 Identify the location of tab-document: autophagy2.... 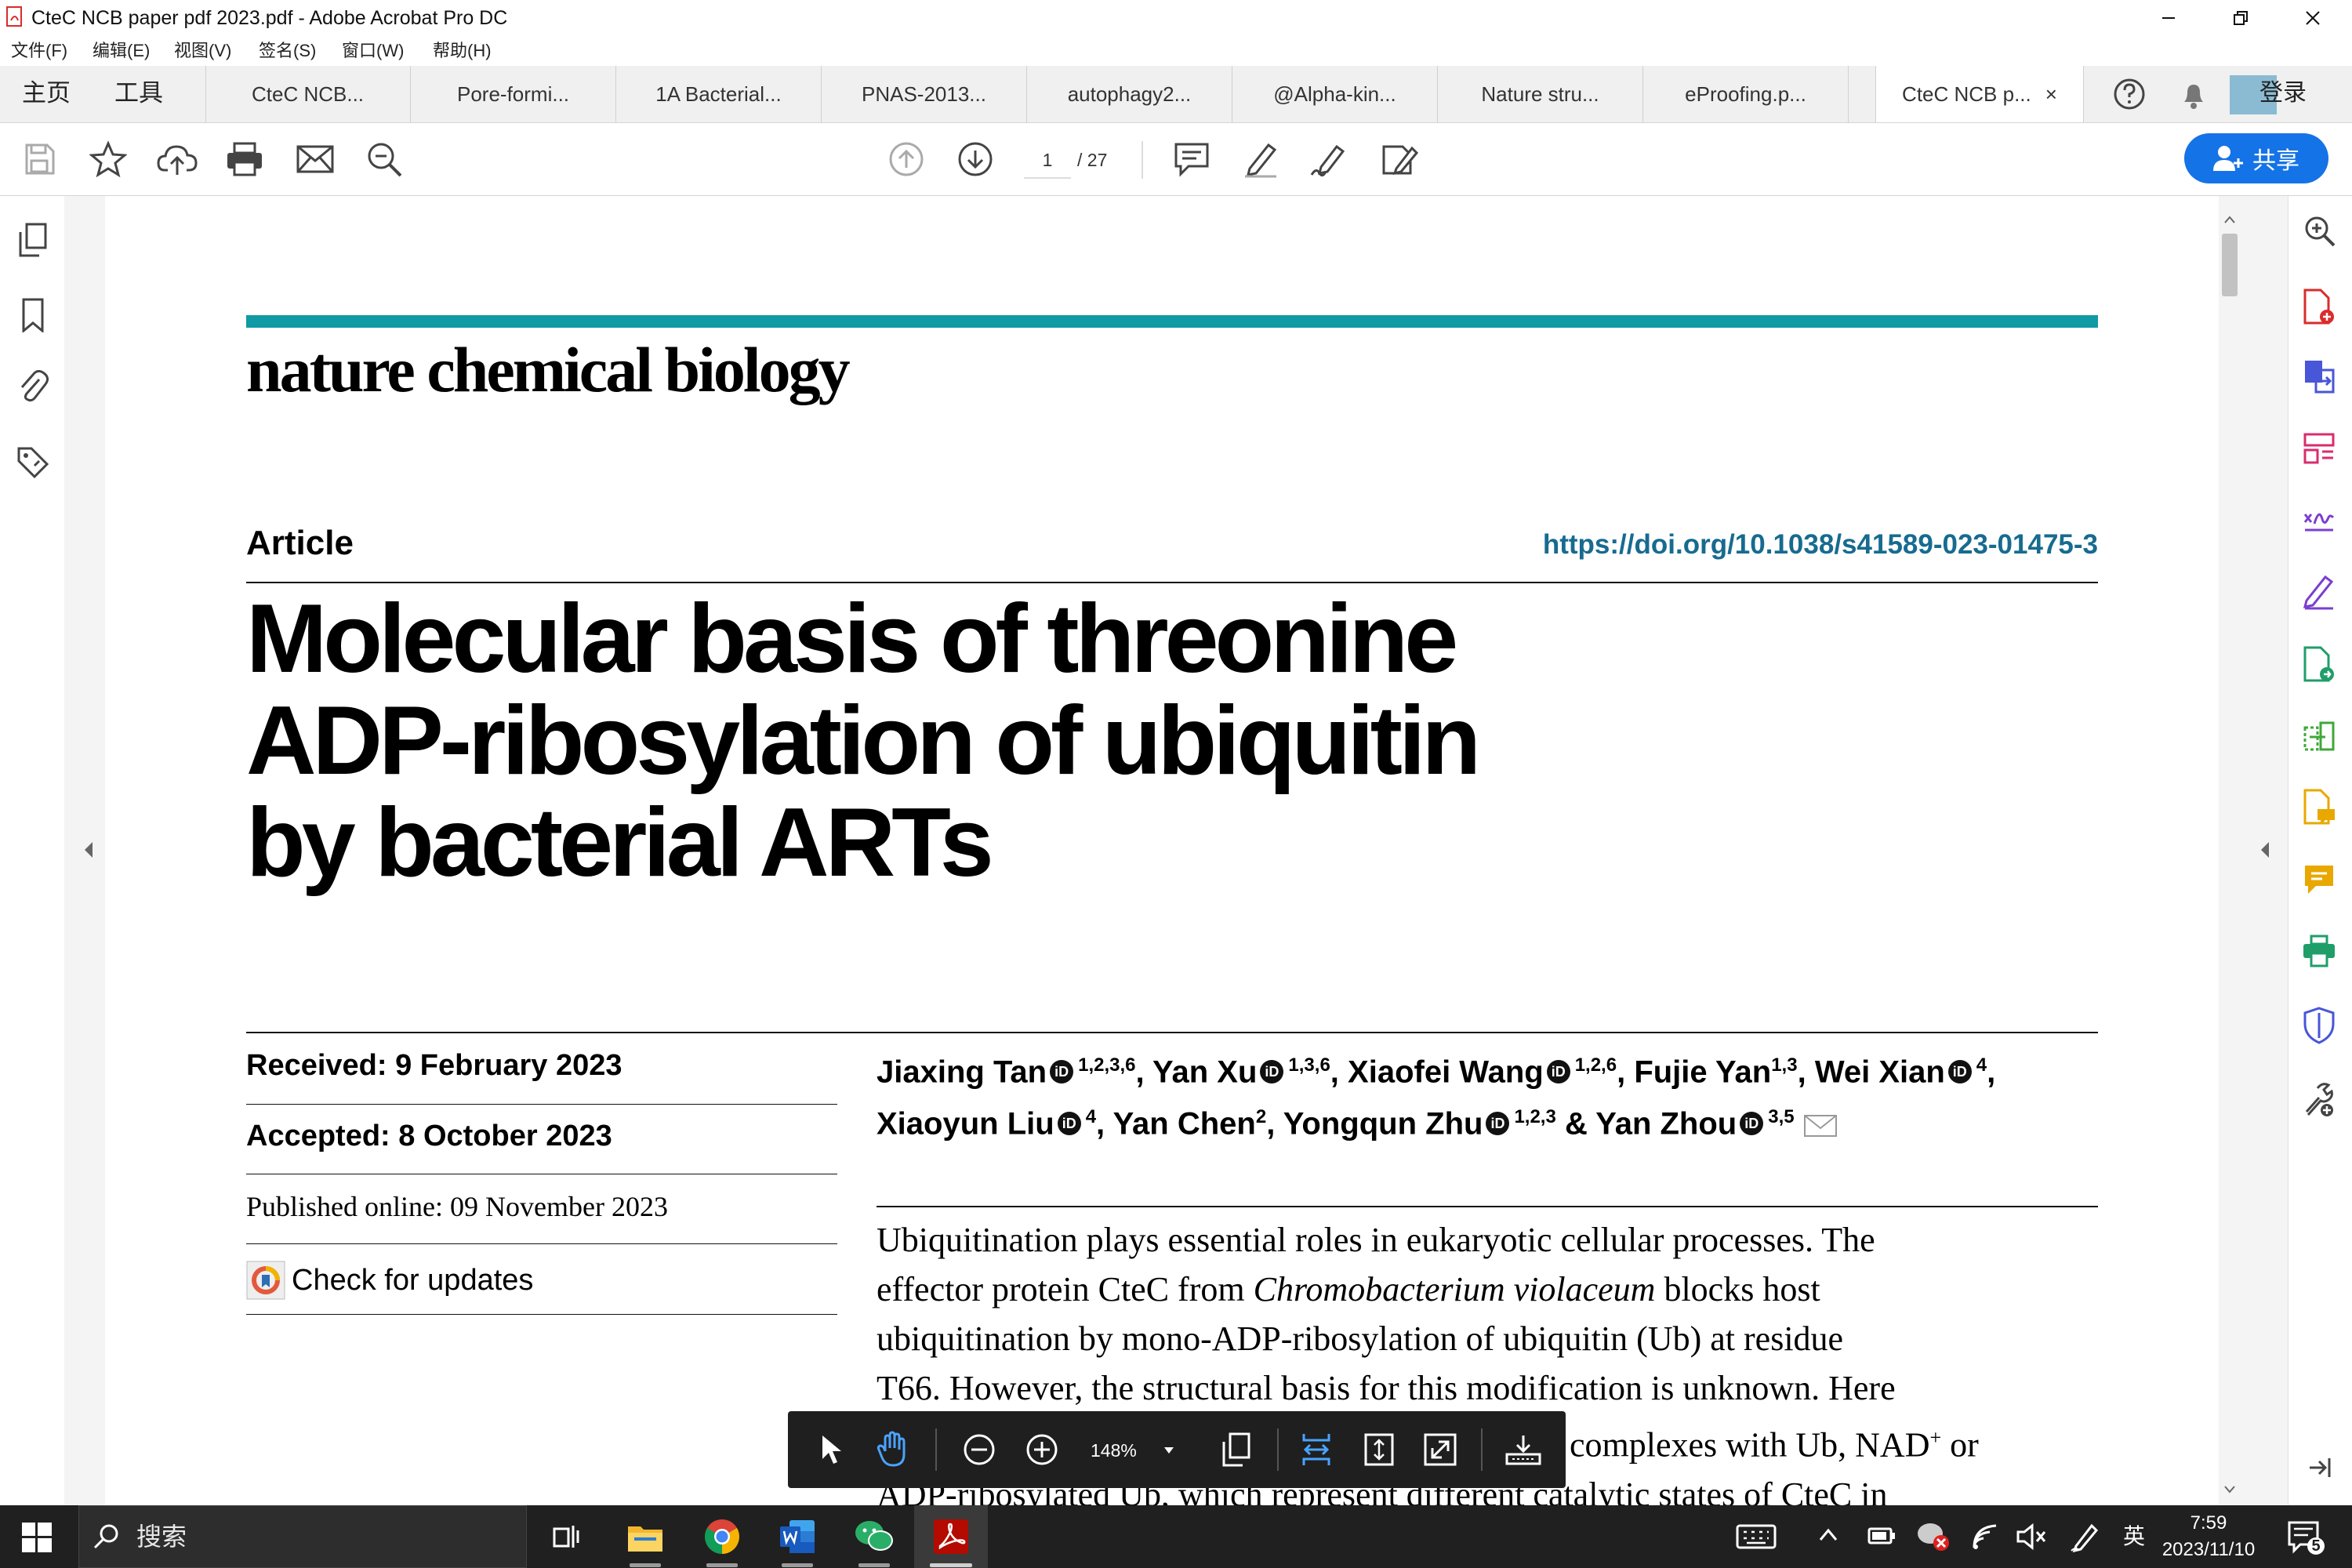
(1129, 94).